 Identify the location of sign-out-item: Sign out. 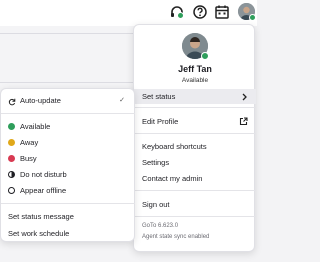
(195, 204).